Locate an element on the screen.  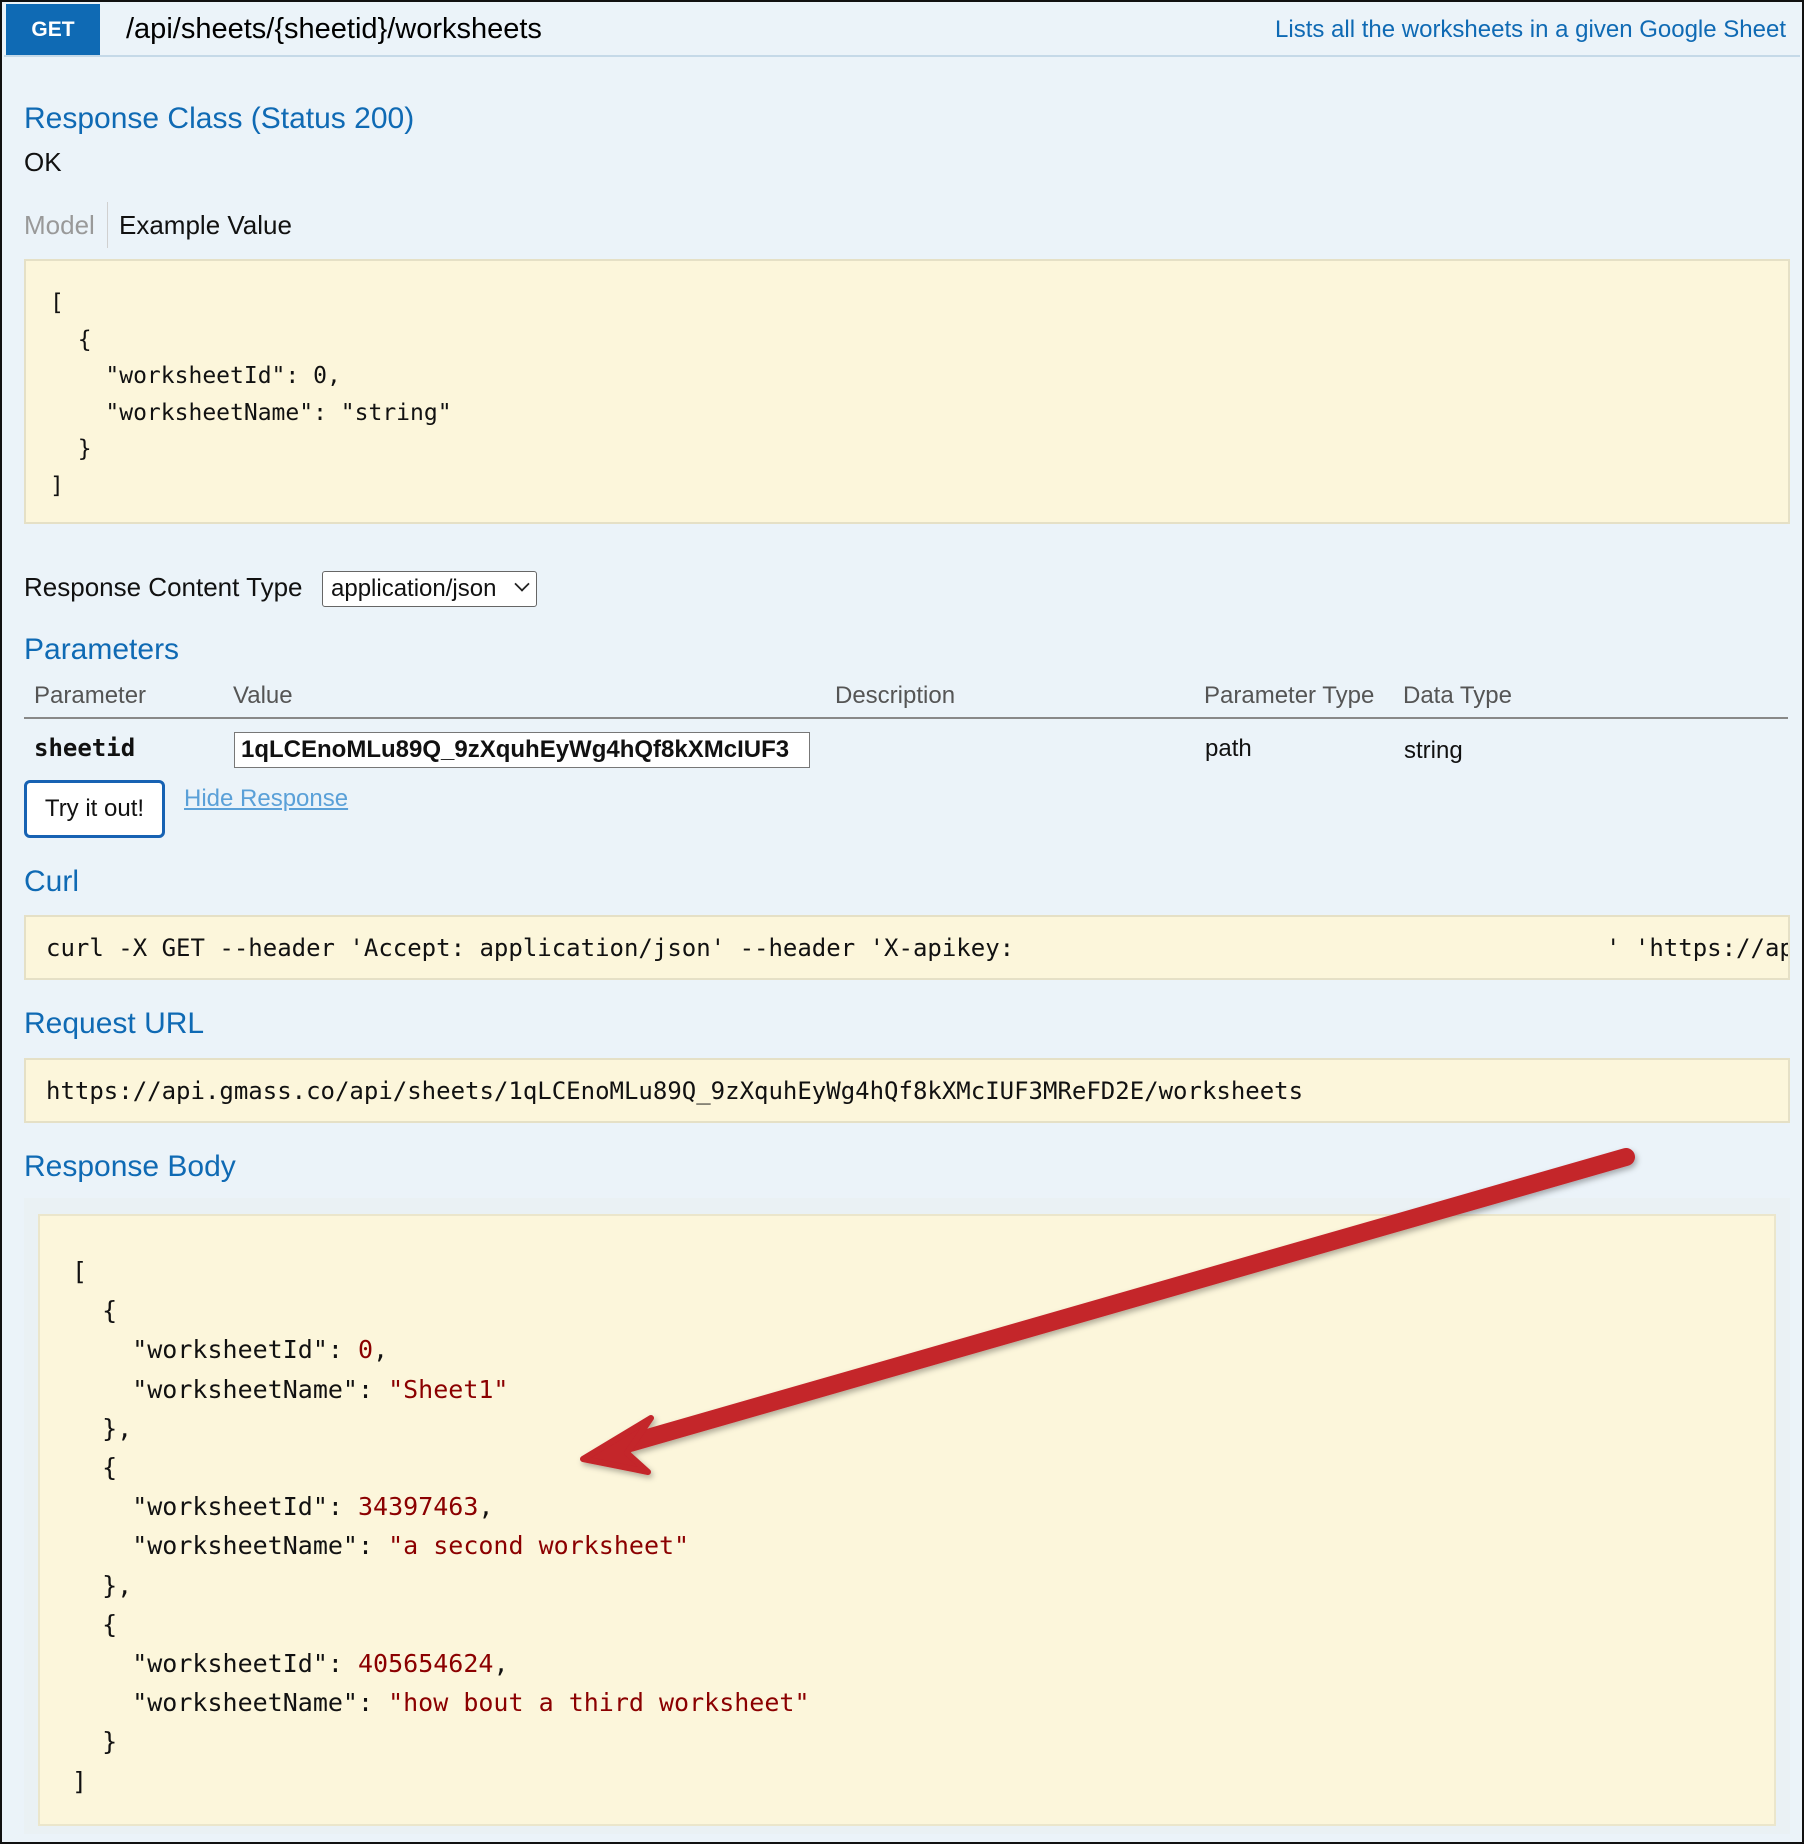
json-value: "how bout a third worksheet" is located at coordinates (599, 1703).